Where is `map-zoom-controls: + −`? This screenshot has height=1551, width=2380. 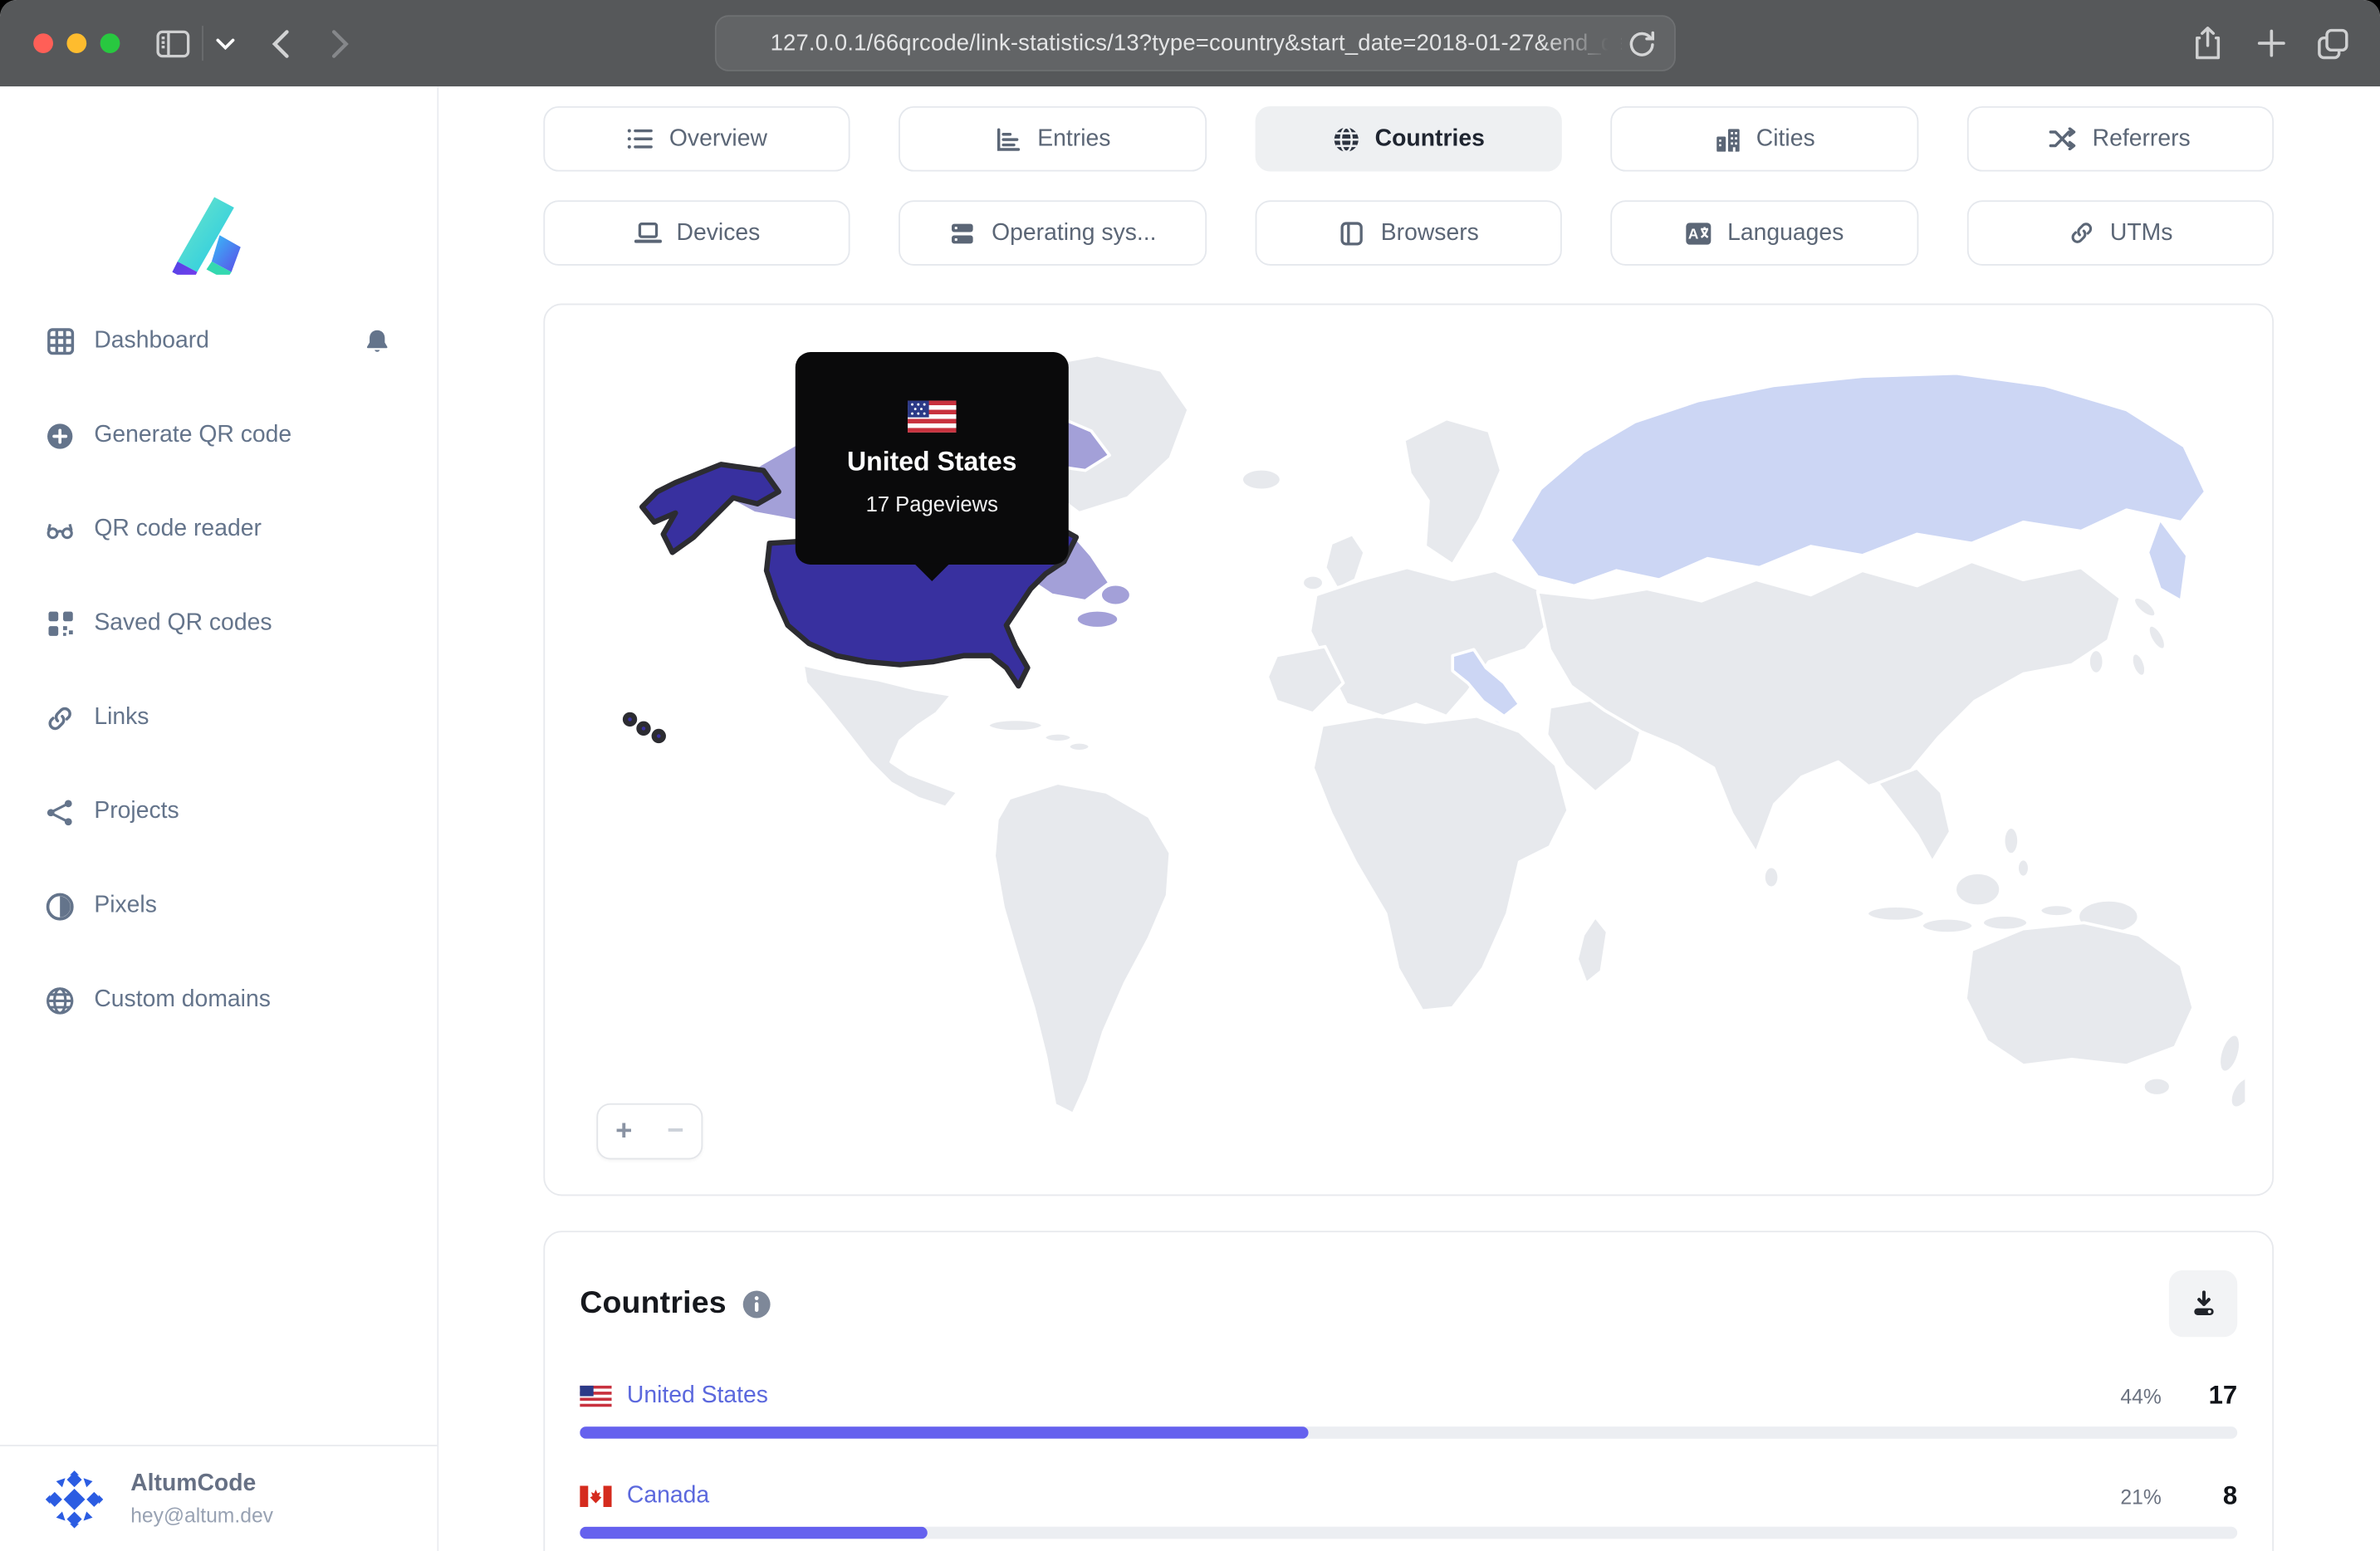
map-zoom-controls: + − is located at coordinates (649, 1131).